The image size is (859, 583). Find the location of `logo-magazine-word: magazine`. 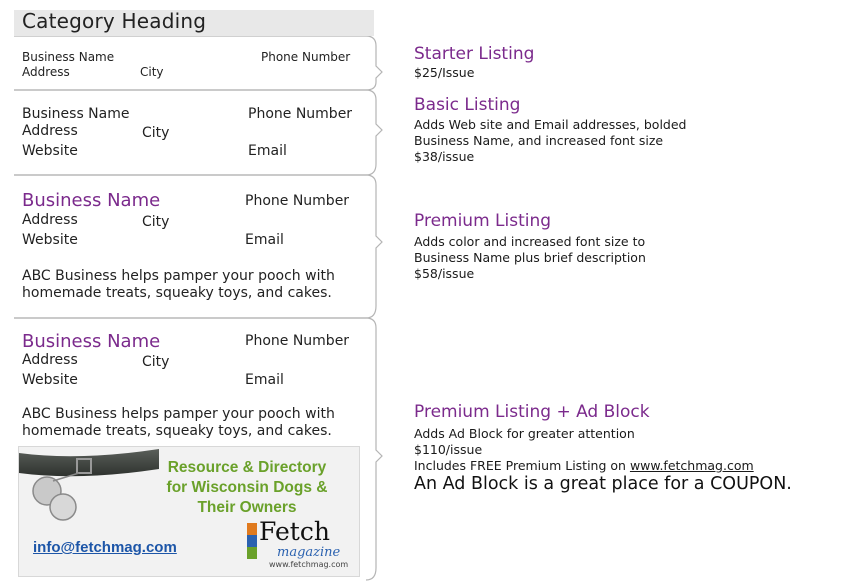

logo-magazine-word: magazine is located at coordinates (309, 552).